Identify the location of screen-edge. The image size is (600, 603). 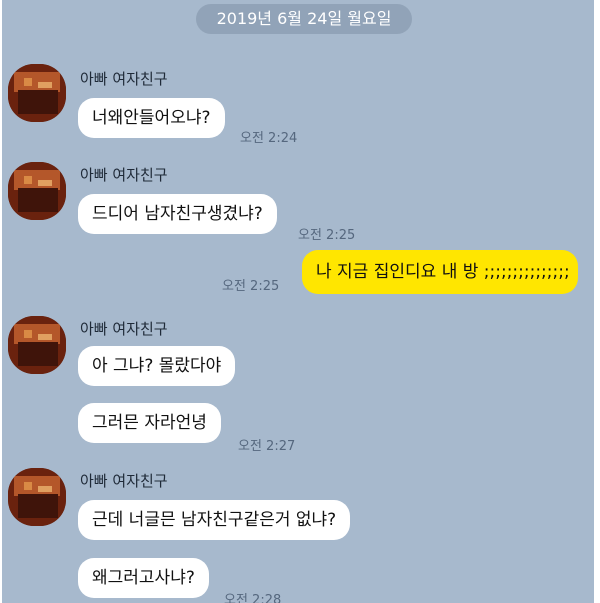
(597, 301).